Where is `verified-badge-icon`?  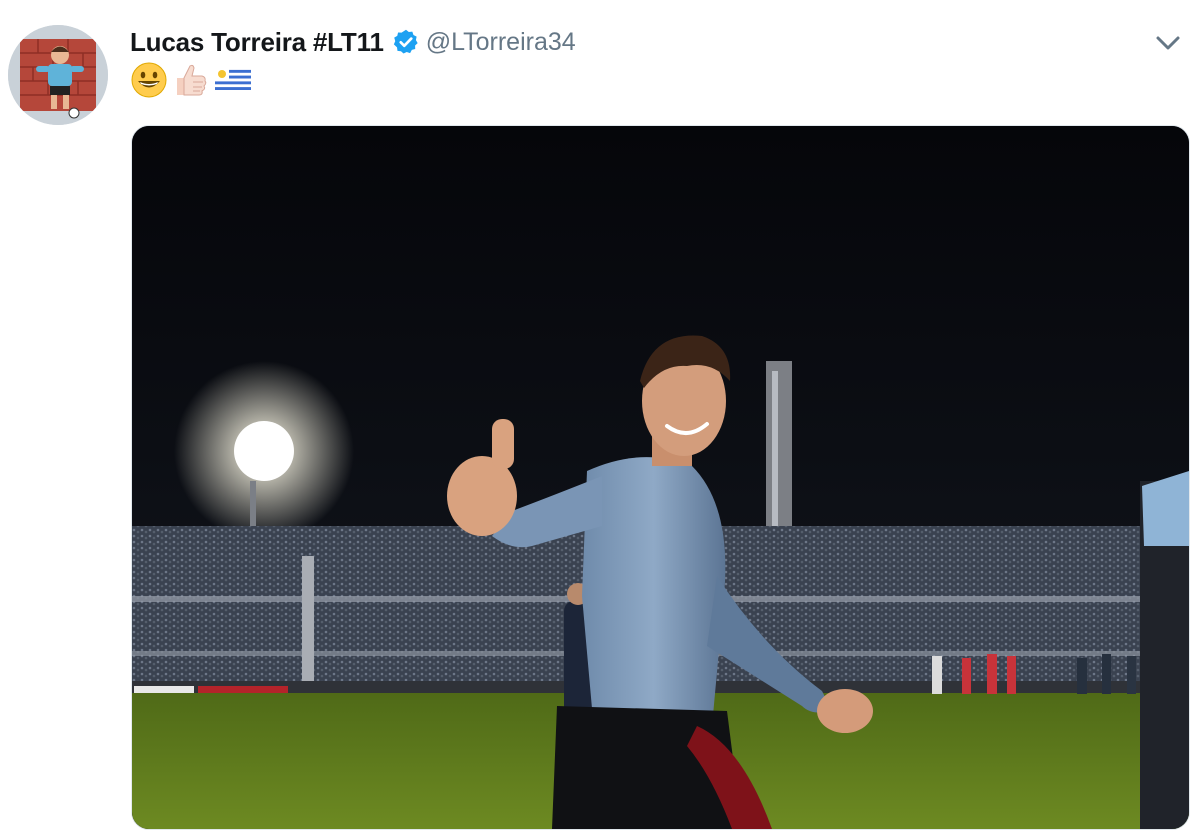
verified-badge-icon is located at coordinates (406, 42).